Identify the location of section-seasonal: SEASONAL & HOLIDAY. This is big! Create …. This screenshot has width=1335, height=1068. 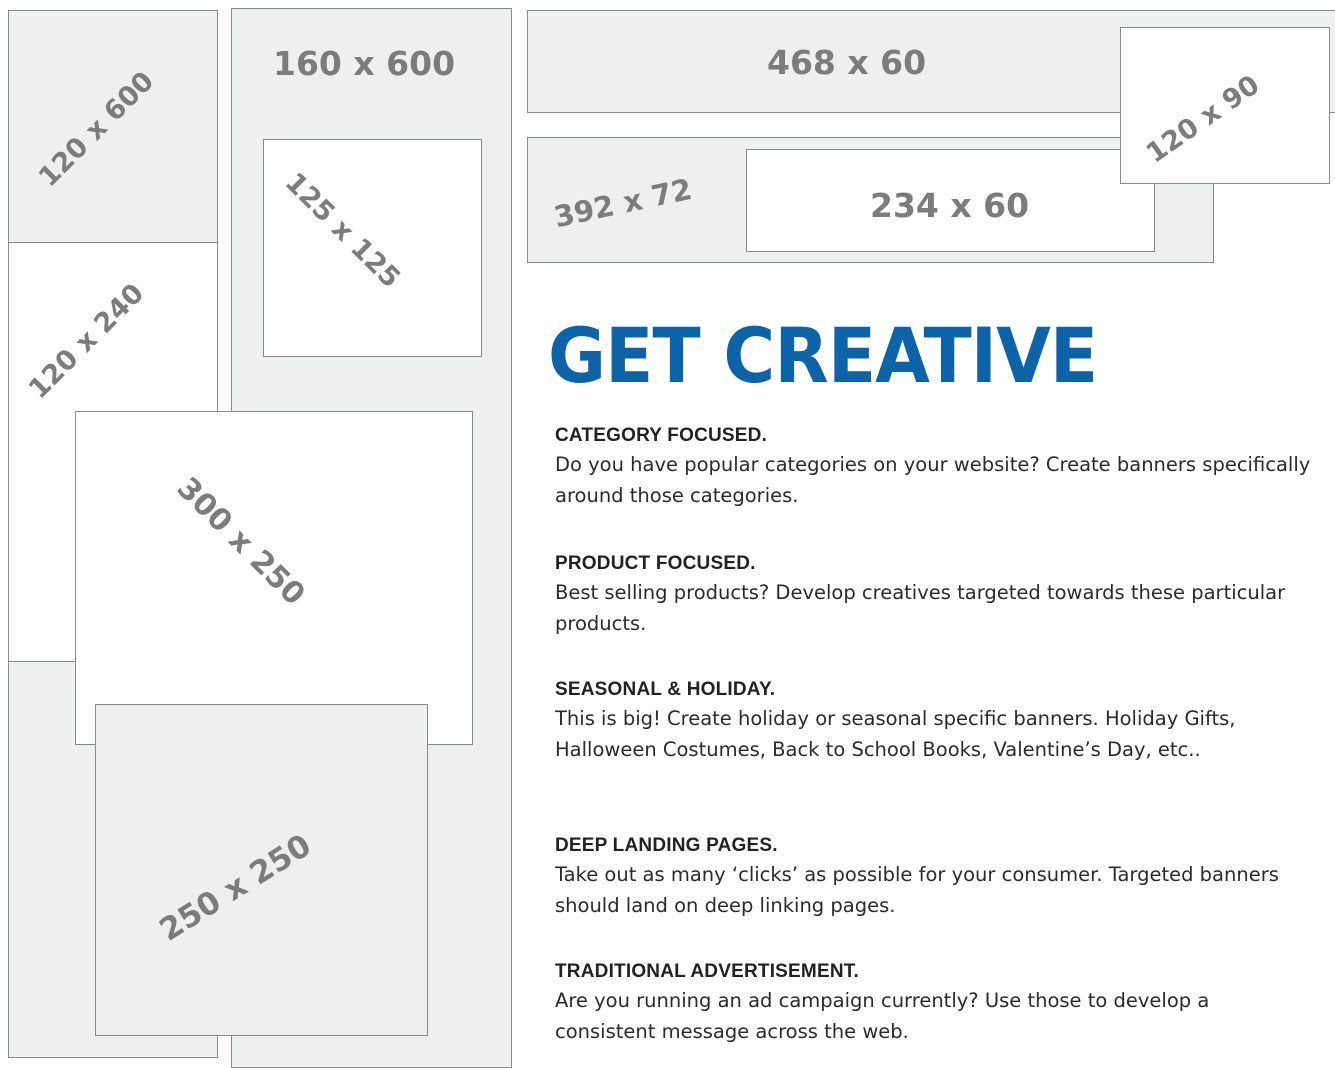
(935, 722).